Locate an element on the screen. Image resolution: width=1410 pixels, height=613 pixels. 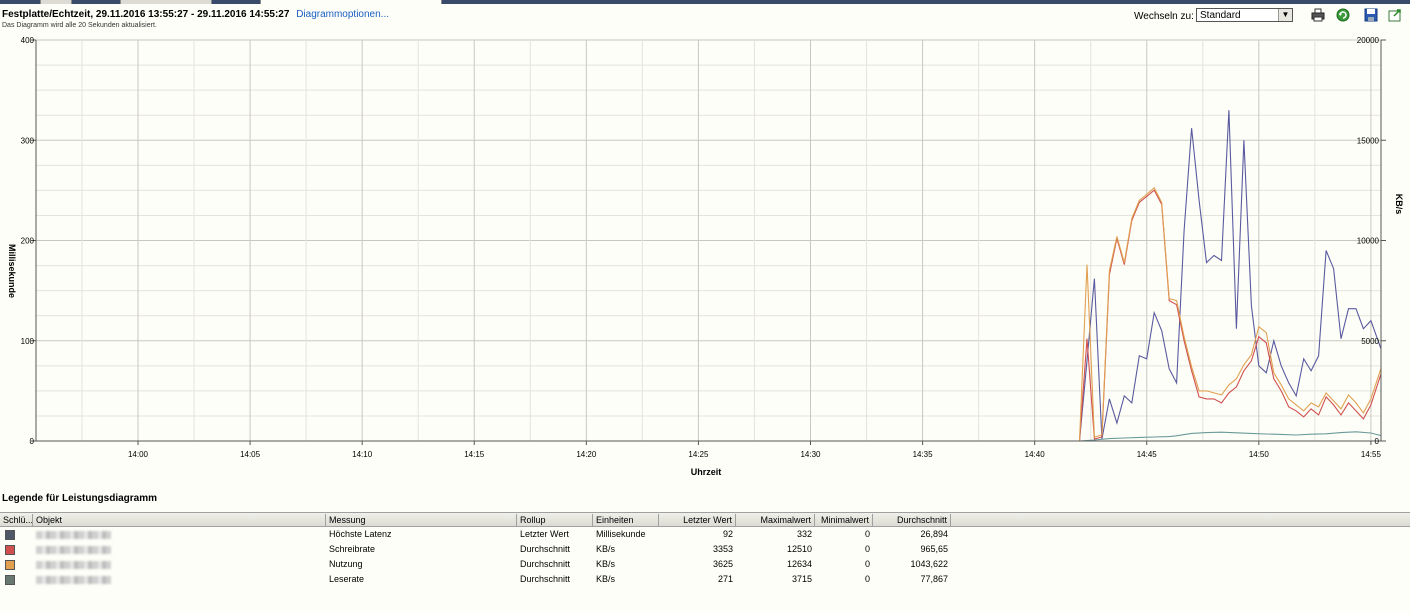
switch-to-dropdown: Standard ▼ is located at coordinates (1244, 15).